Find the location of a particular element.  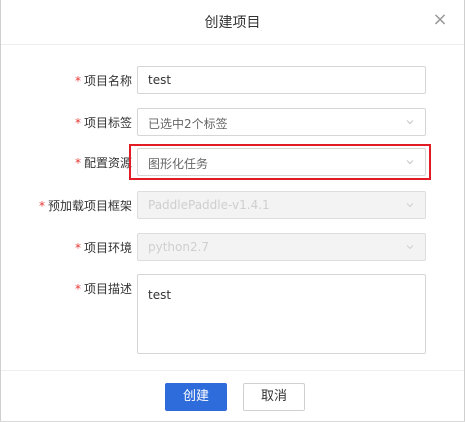

project-name-row: * 项目名称 test is located at coordinates (232, 80).